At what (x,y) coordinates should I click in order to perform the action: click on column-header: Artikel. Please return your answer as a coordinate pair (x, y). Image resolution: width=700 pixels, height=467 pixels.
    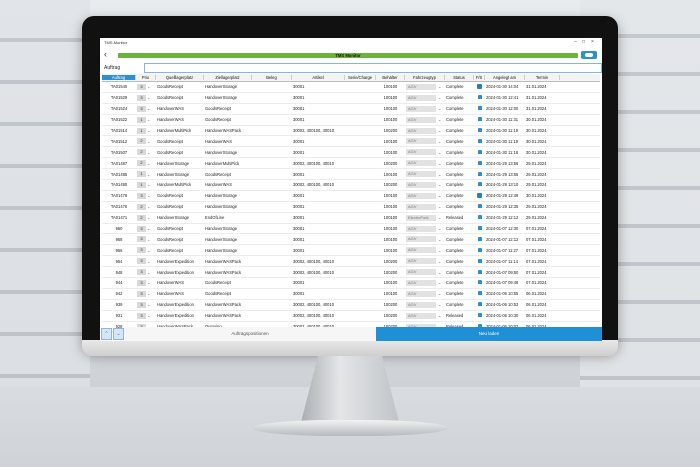
    Looking at the image, I should click on (318, 77).